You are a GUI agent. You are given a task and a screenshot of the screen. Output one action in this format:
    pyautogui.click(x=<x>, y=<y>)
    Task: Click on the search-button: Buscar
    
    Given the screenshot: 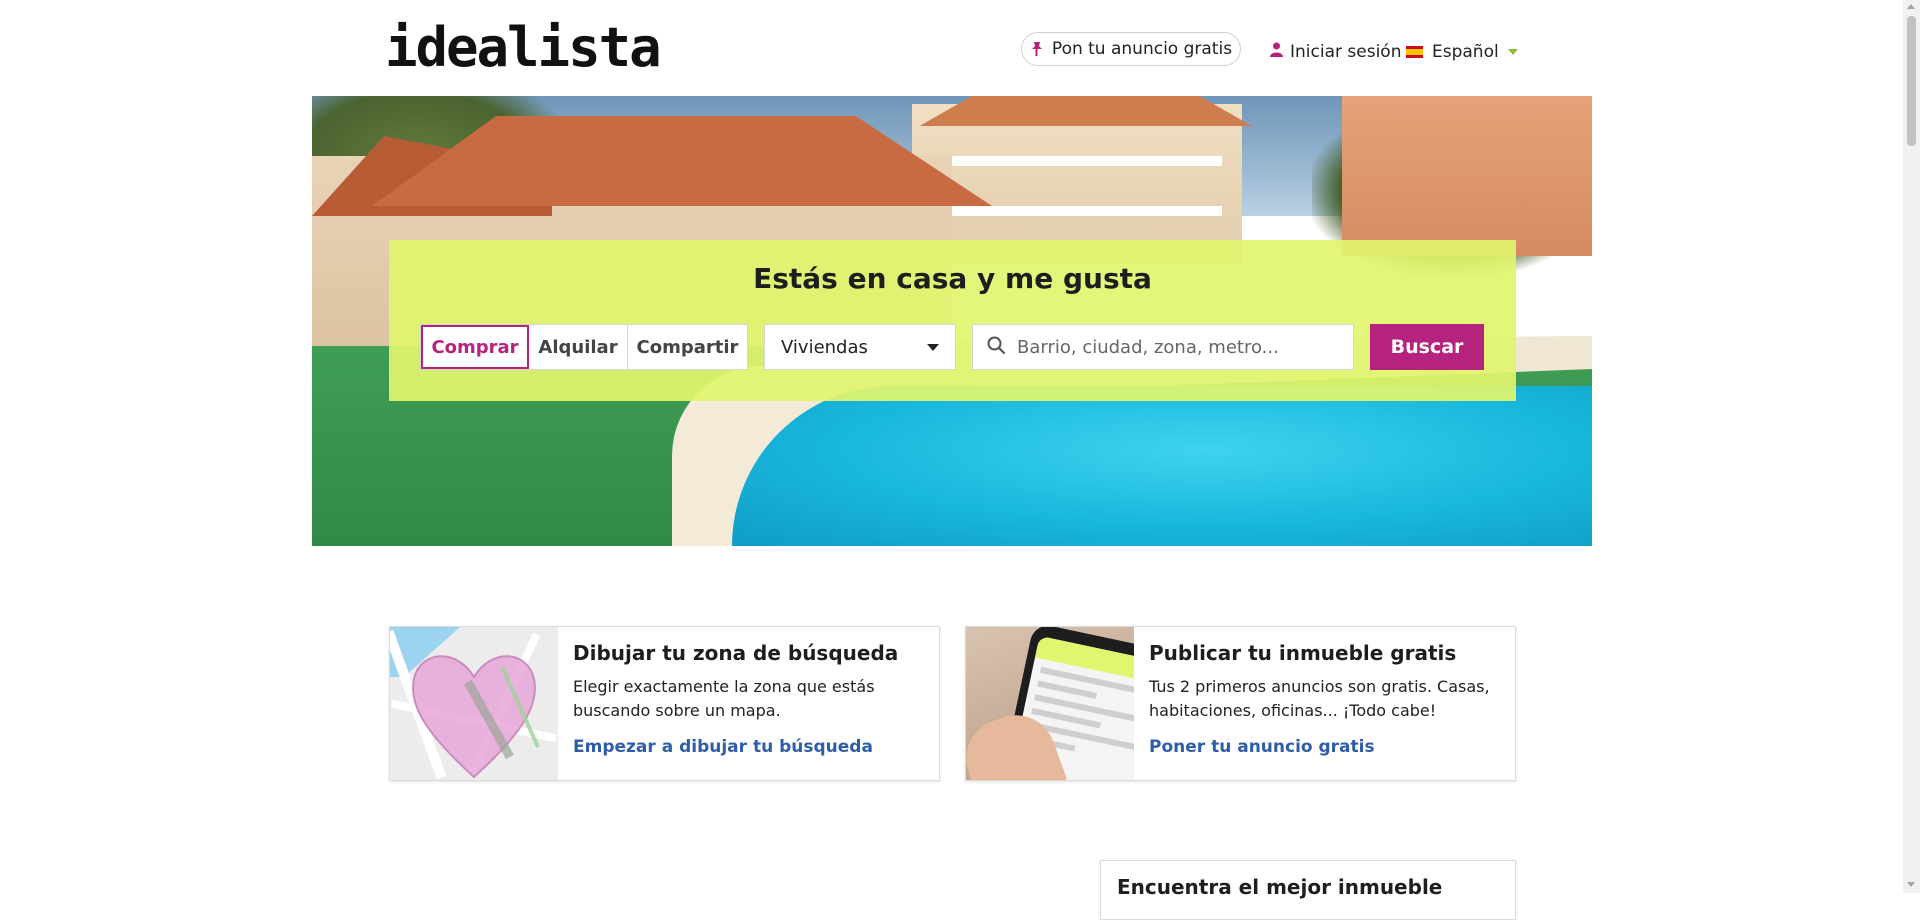 What is the action you would take?
    pyautogui.click(x=1427, y=347)
    